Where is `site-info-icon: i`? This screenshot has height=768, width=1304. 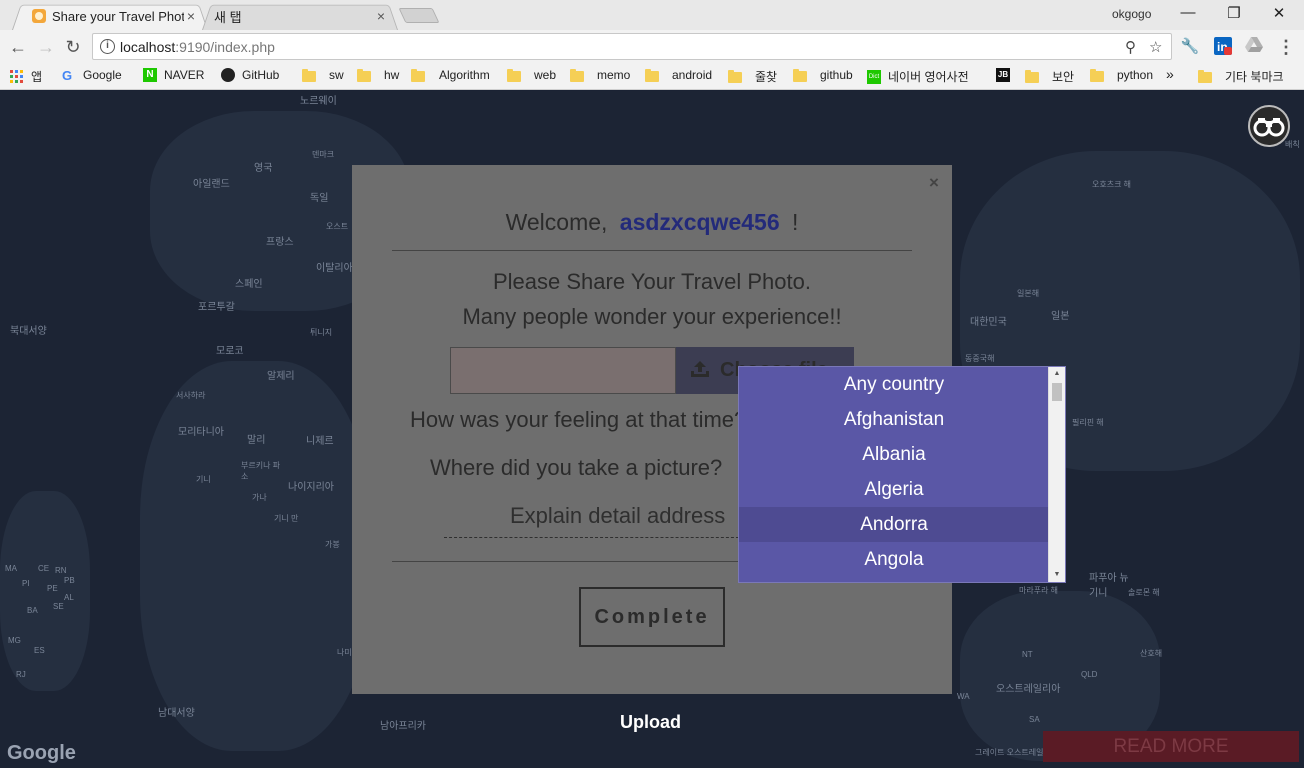
site-info-icon: i is located at coordinates (107, 46).